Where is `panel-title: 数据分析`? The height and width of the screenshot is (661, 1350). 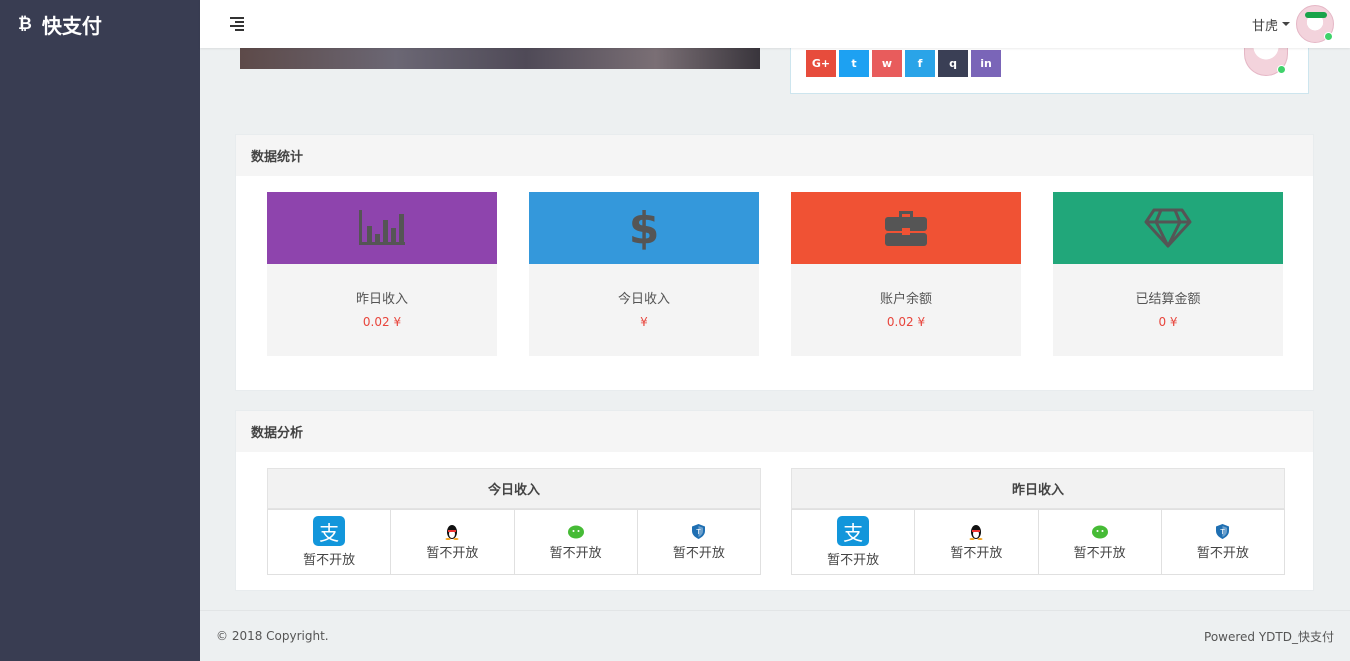 panel-title: 数据分析 is located at coordinates (774, 431).